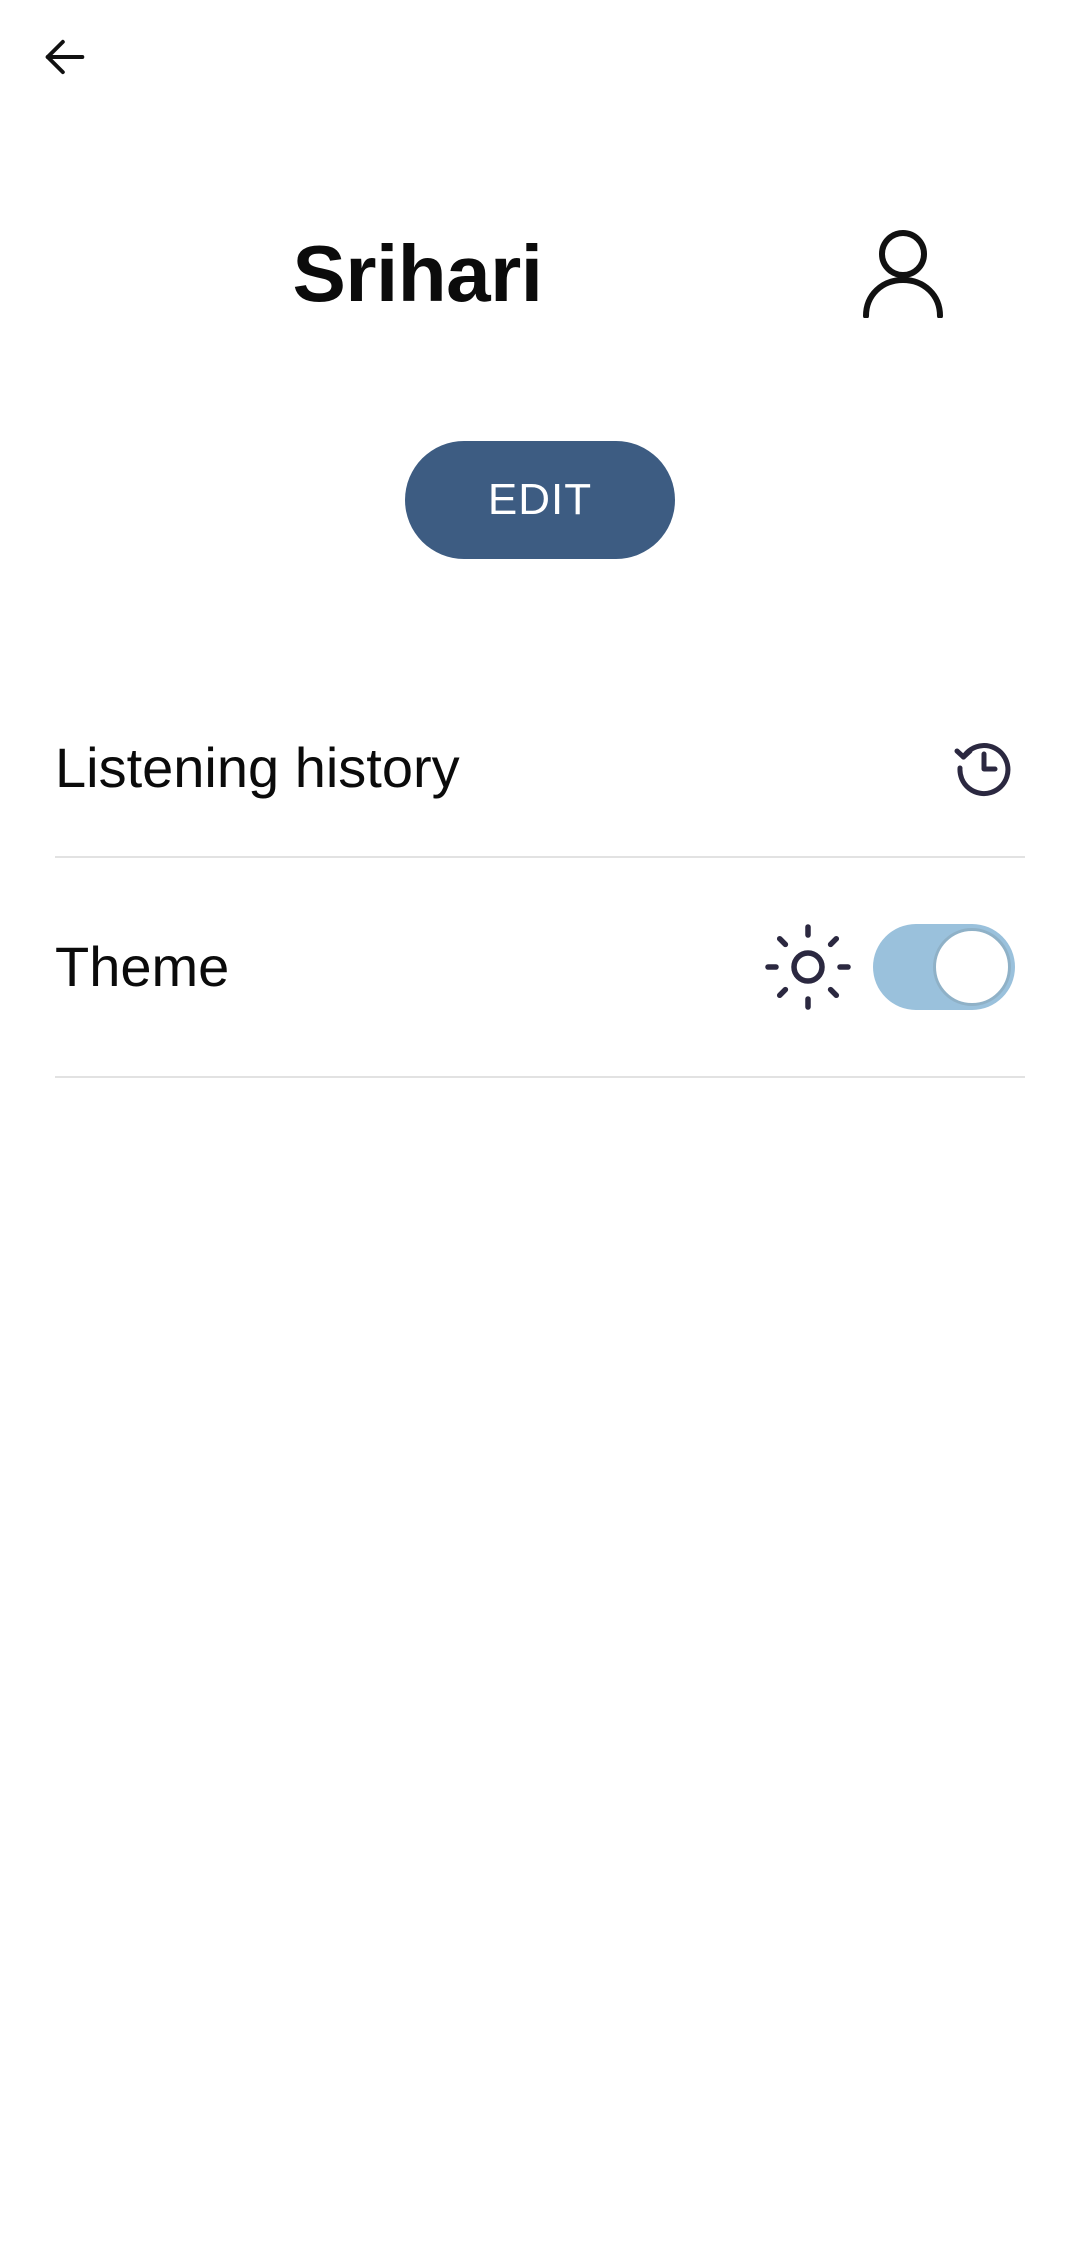 Image resolution: width=1080 pixels, height=2258 pixels. What do you see at coordinates (540, 769) in the screenshot?
I see `listening-history-row: Listening history` at bounding box center [540, 769].